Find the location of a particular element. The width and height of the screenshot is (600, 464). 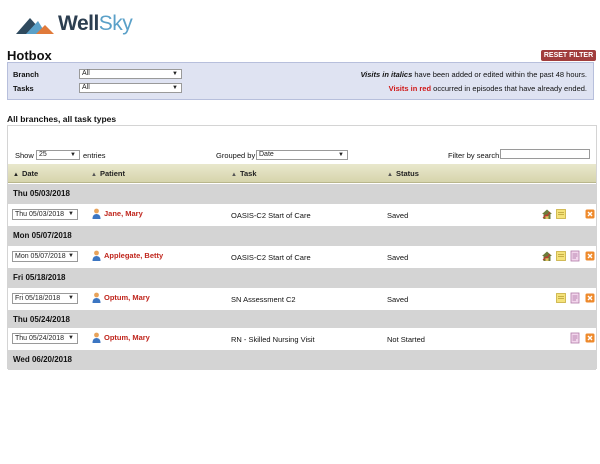

row-date-select: Thu 05/03/2018 ▼ is located at coordinates (45, 214).